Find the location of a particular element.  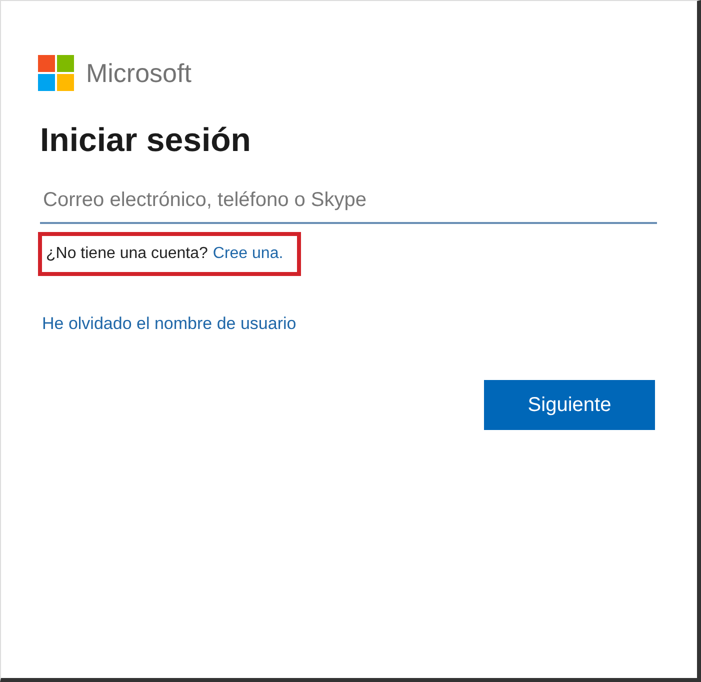

create-account-link: Cree una. is located at coordinates (248, 254).